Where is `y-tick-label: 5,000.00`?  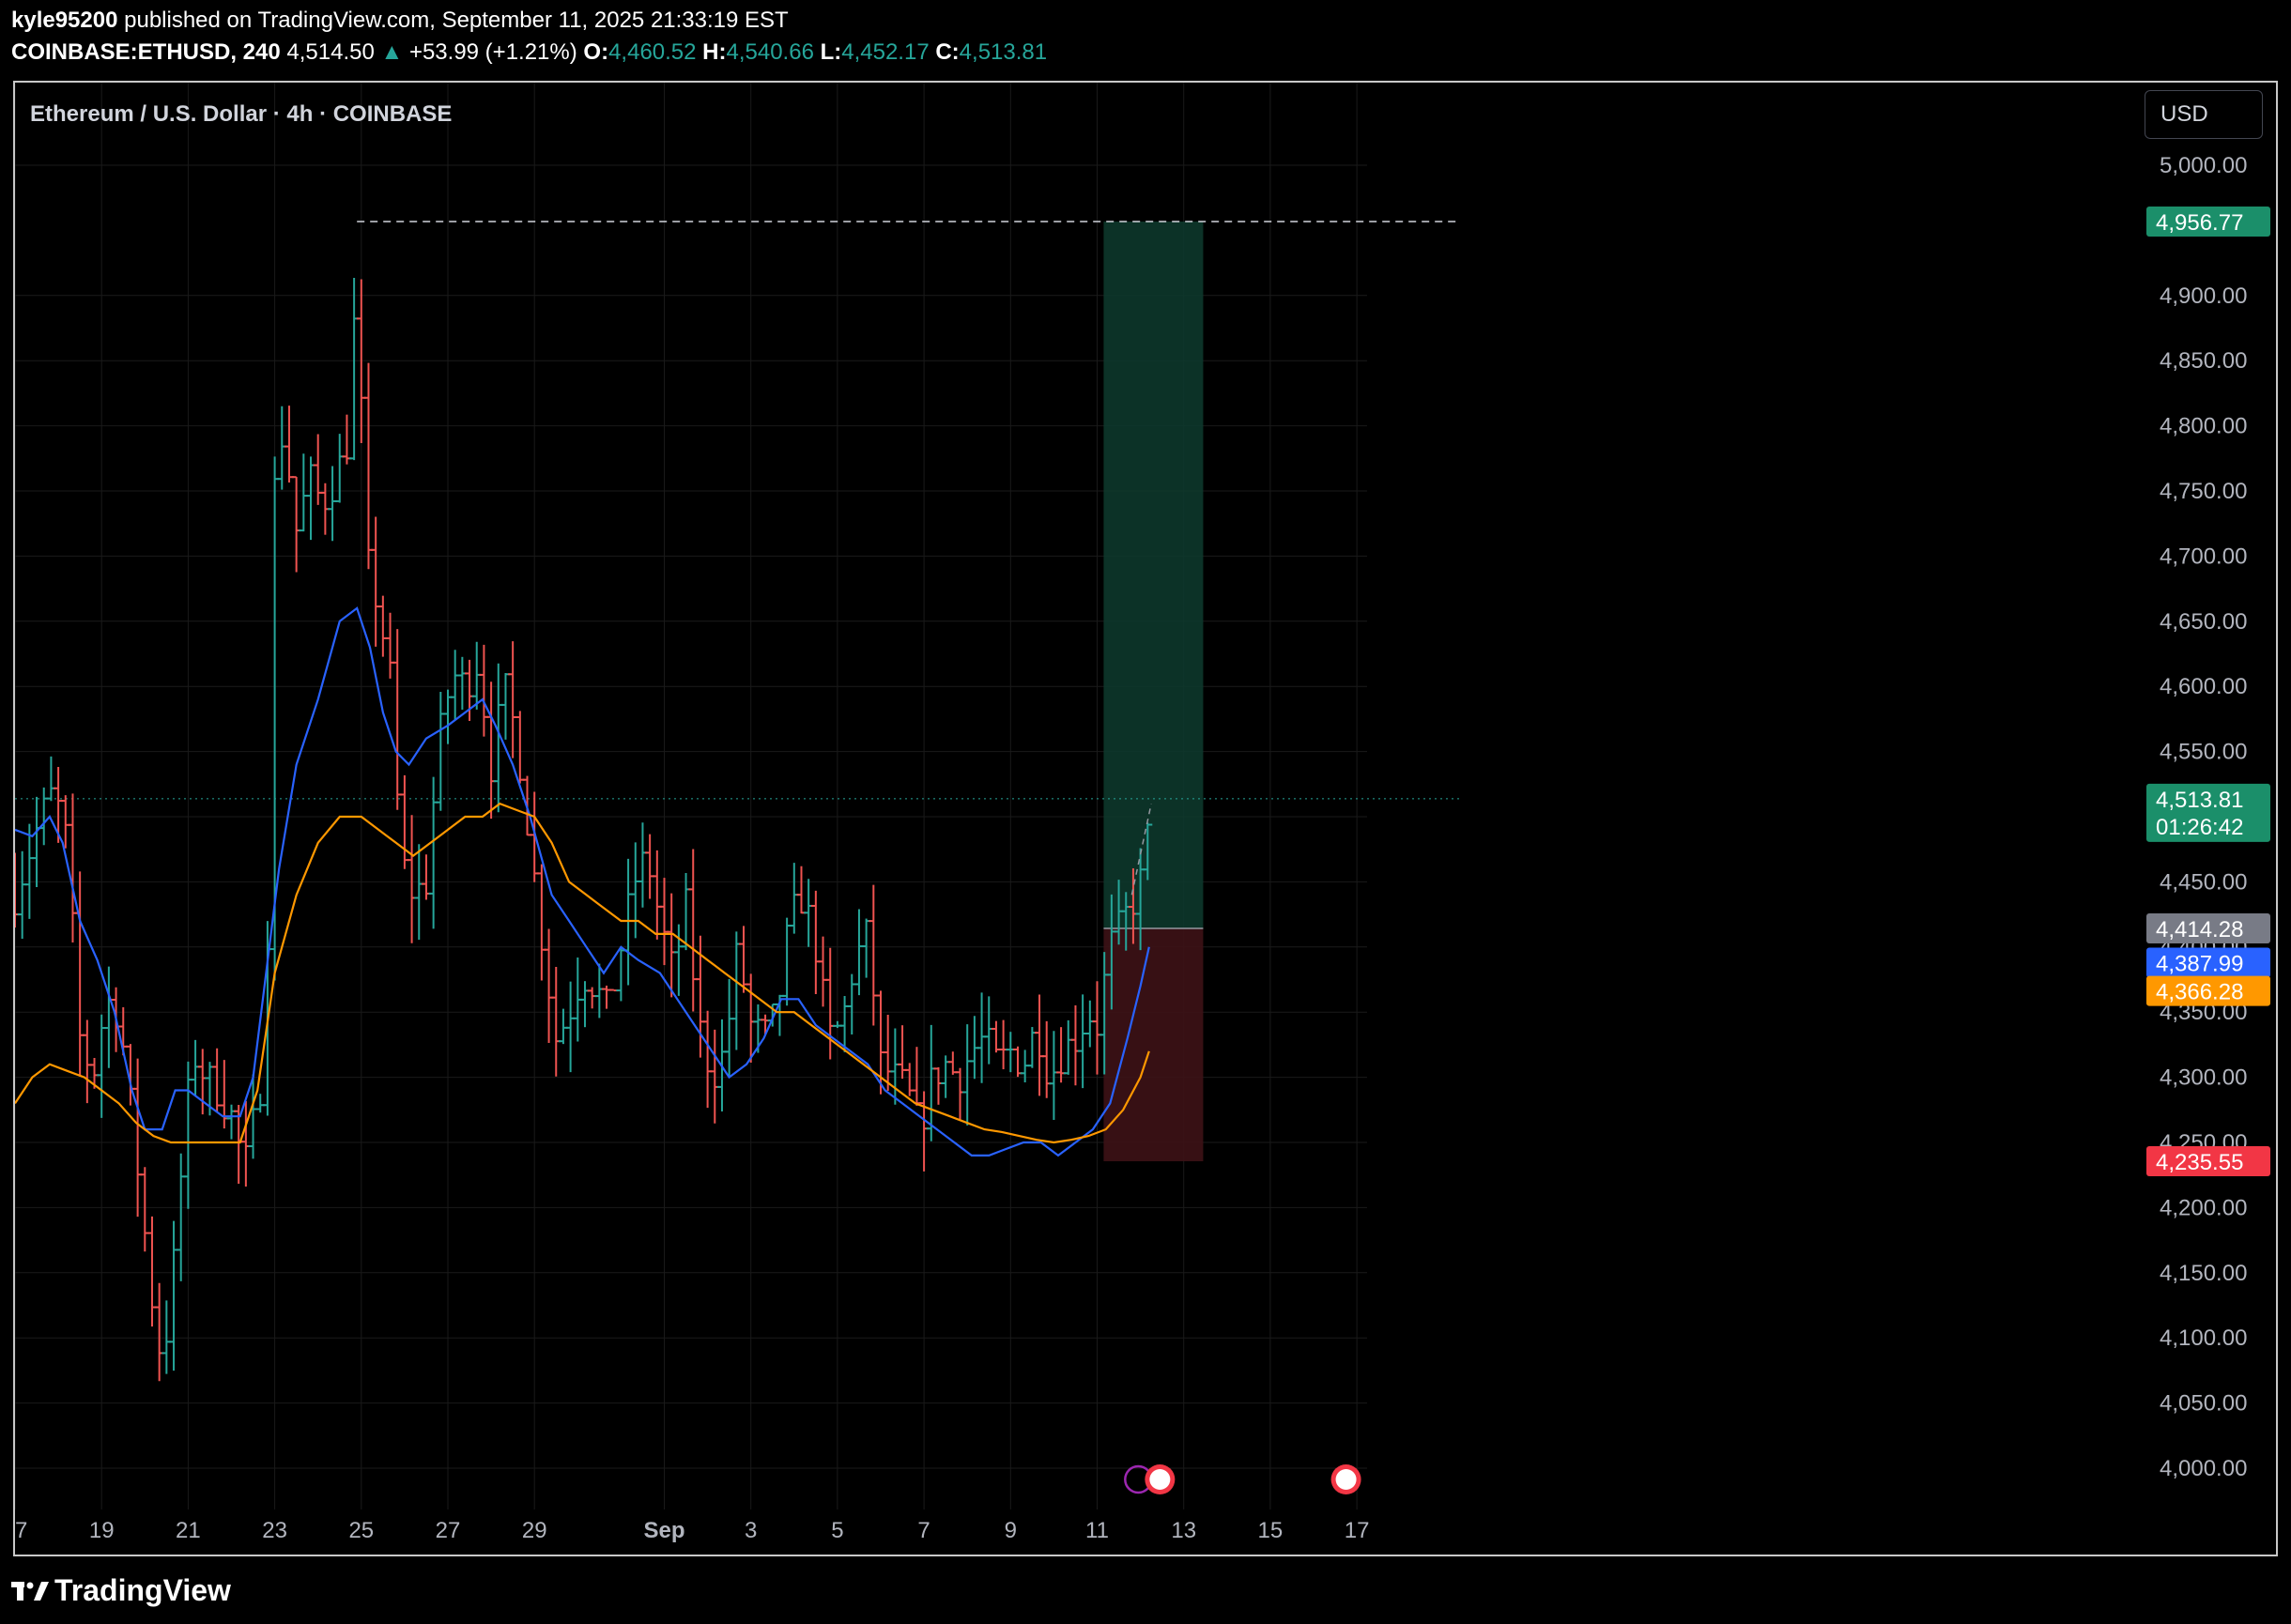 y-tick-label: 5,000.00 is located at coordinates (2203, 165).